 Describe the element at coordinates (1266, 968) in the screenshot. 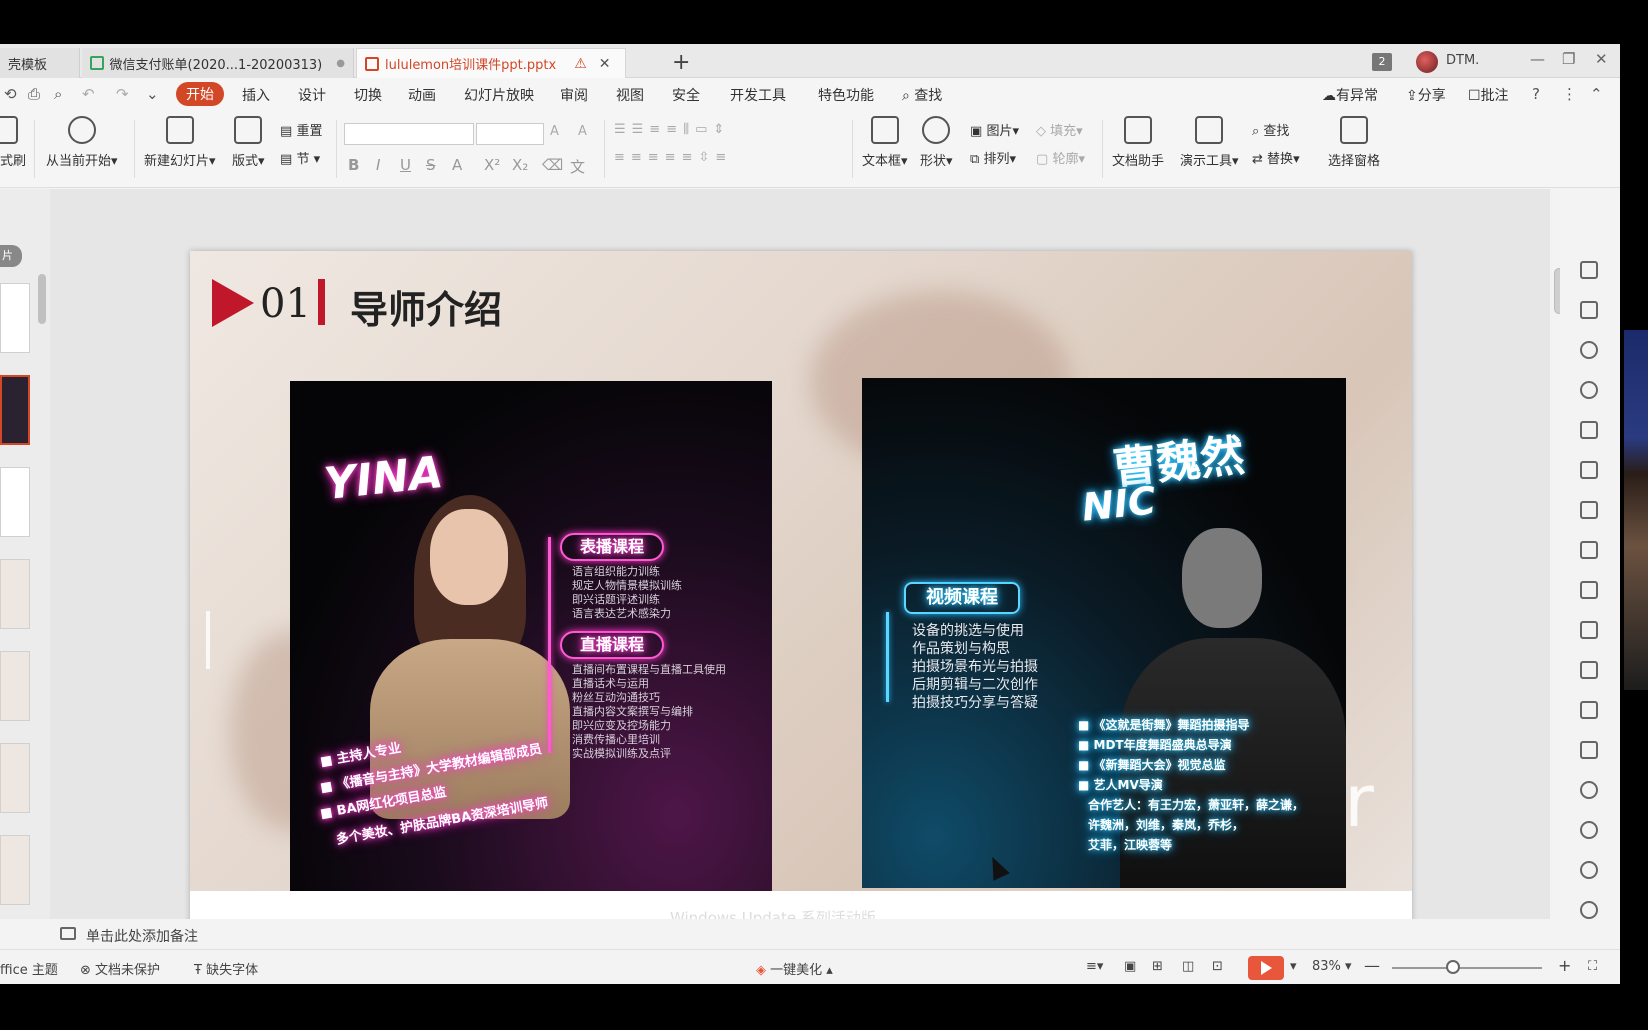

I see `slideshow-play-button` at that location.